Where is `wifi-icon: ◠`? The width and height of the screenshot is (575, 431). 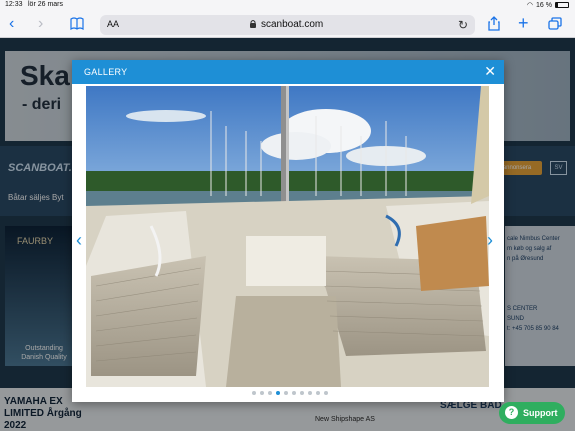
wifi-icon: ◠ is located at coordinates (530, 5).